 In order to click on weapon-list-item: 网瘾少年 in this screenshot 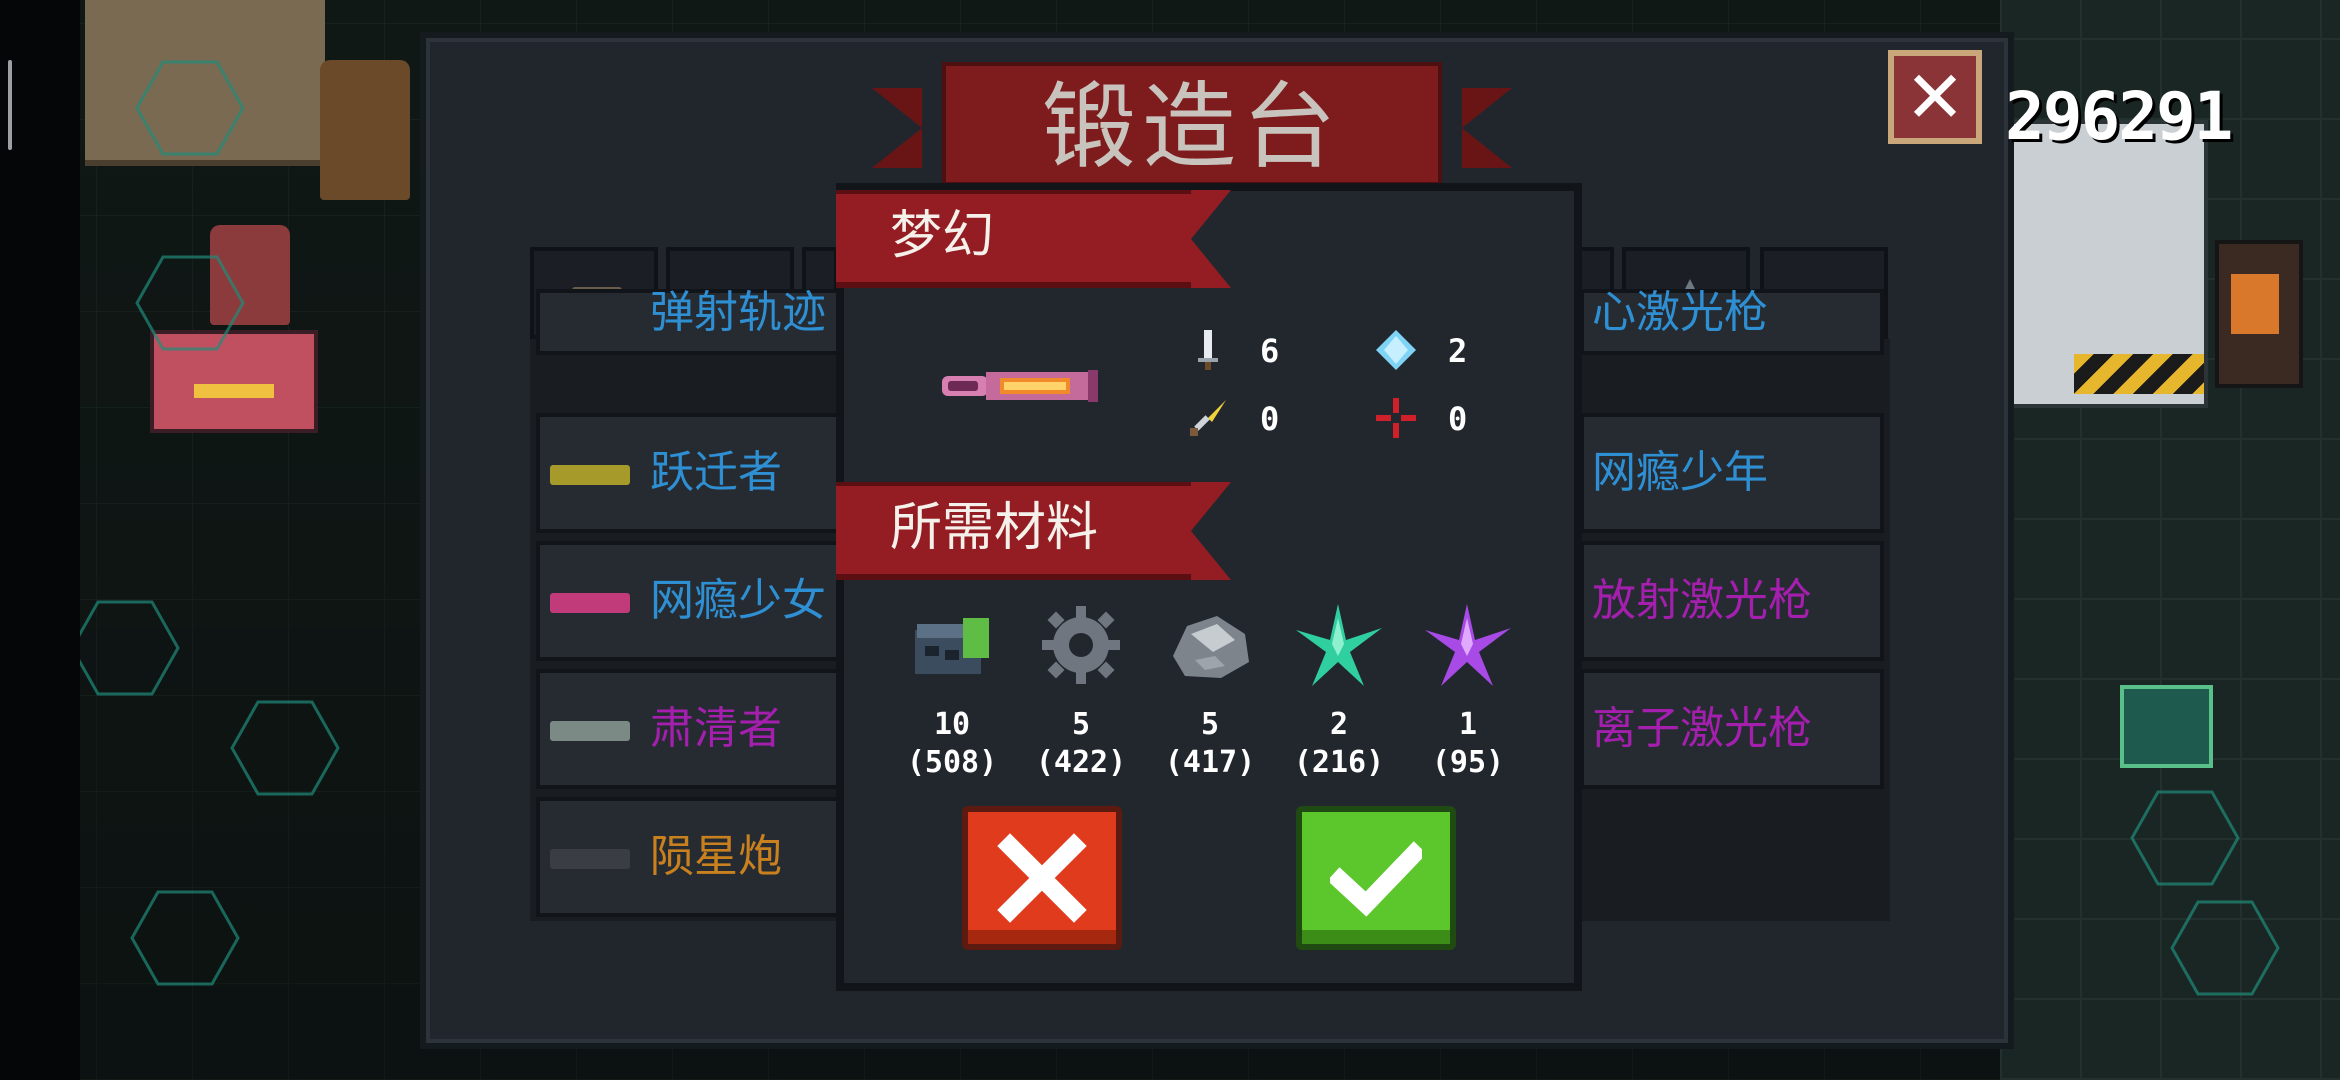, I will do `click(1732, 473)`.